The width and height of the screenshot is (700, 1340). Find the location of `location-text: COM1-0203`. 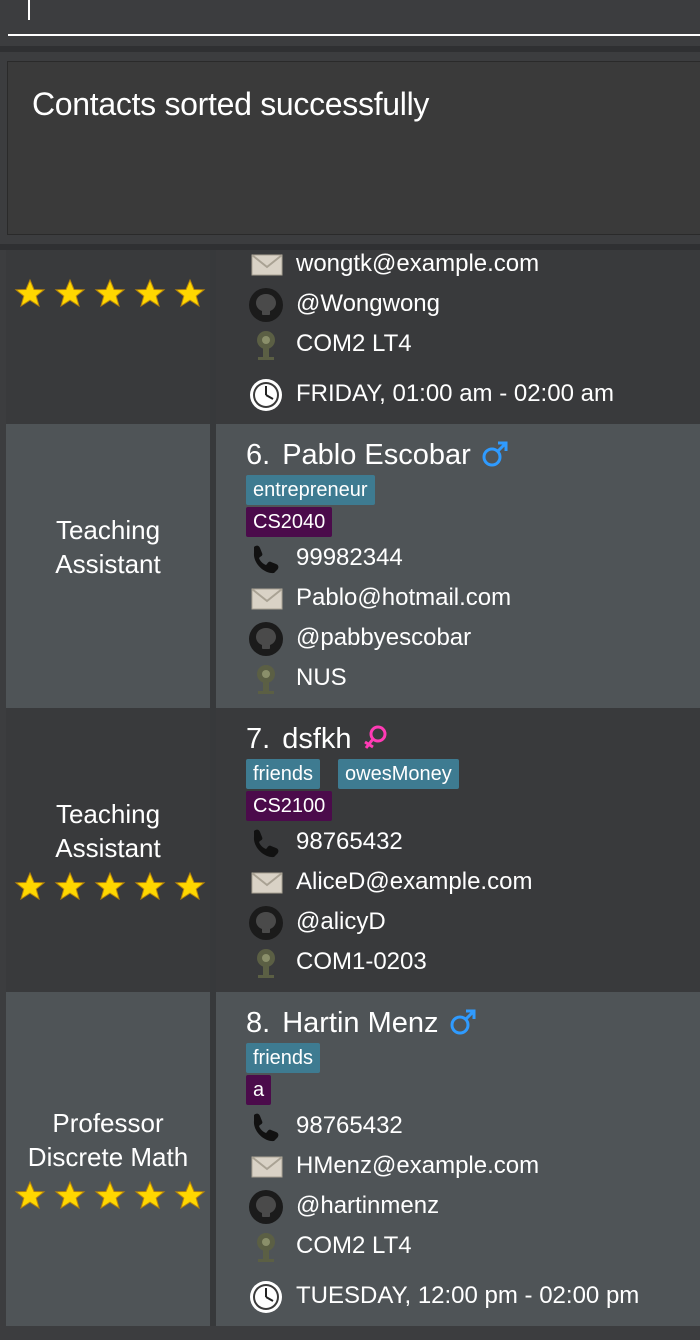

location-text: COM1-0203 is located at coordinates (361, 961).